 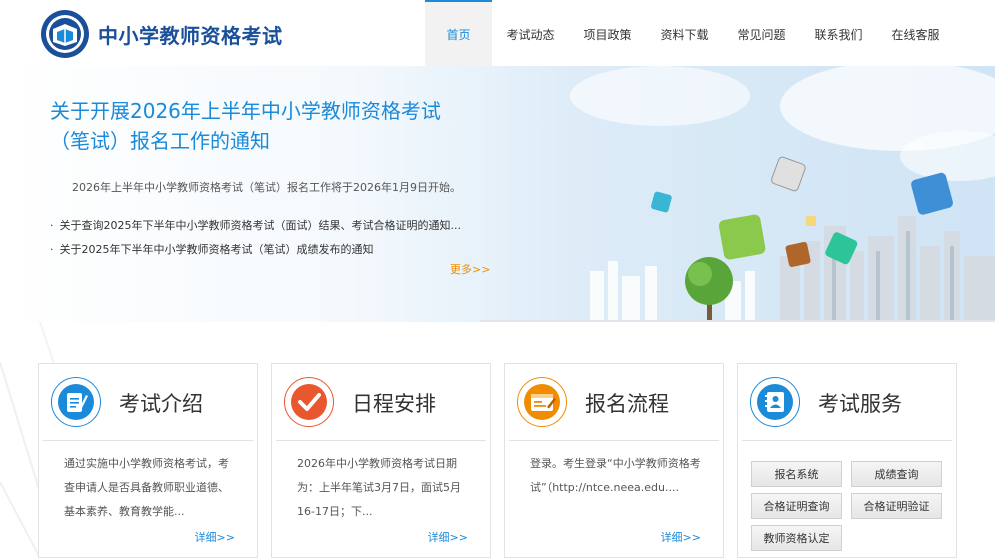 What do you see at coordinates (394, 403) in the screenshot?
I see `card-title: 日程安排` at bounding box center [394, 403].